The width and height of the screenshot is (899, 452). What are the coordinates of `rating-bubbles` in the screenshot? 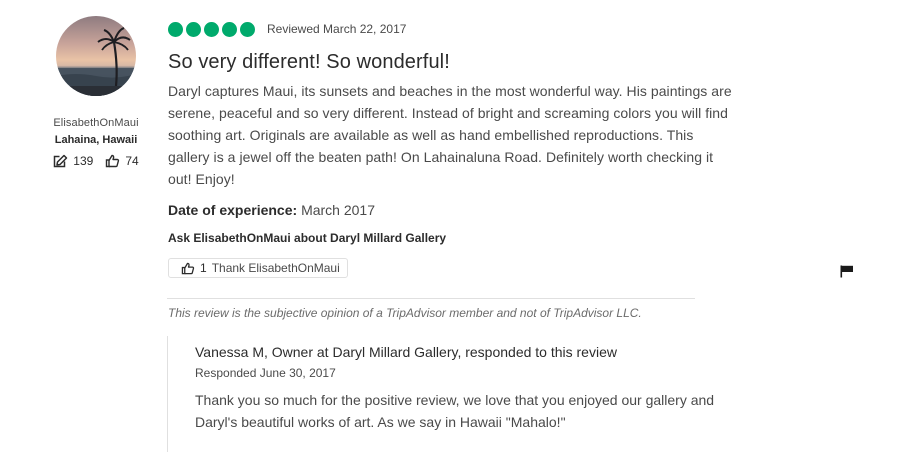 It's located at (211, 29).